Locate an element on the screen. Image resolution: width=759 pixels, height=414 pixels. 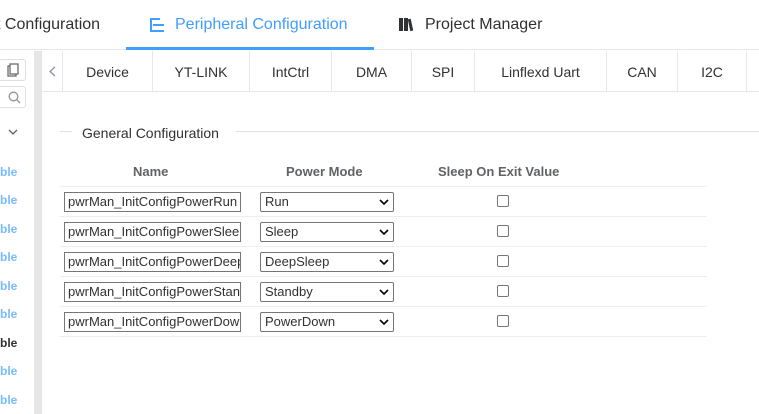
name-input: pwrMan_InitConfigPowerSleep is located at coordinates (152, 232).